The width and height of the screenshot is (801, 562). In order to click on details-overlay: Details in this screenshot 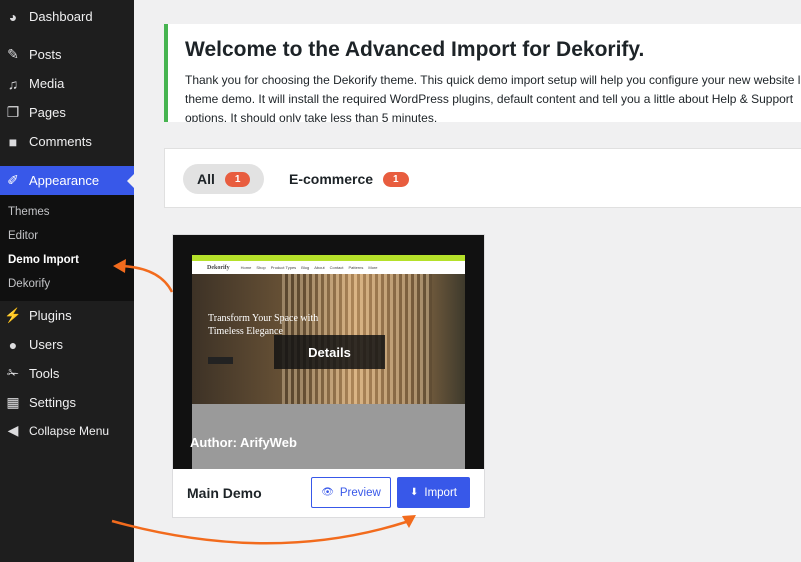, I will do `click(329, 352)`.